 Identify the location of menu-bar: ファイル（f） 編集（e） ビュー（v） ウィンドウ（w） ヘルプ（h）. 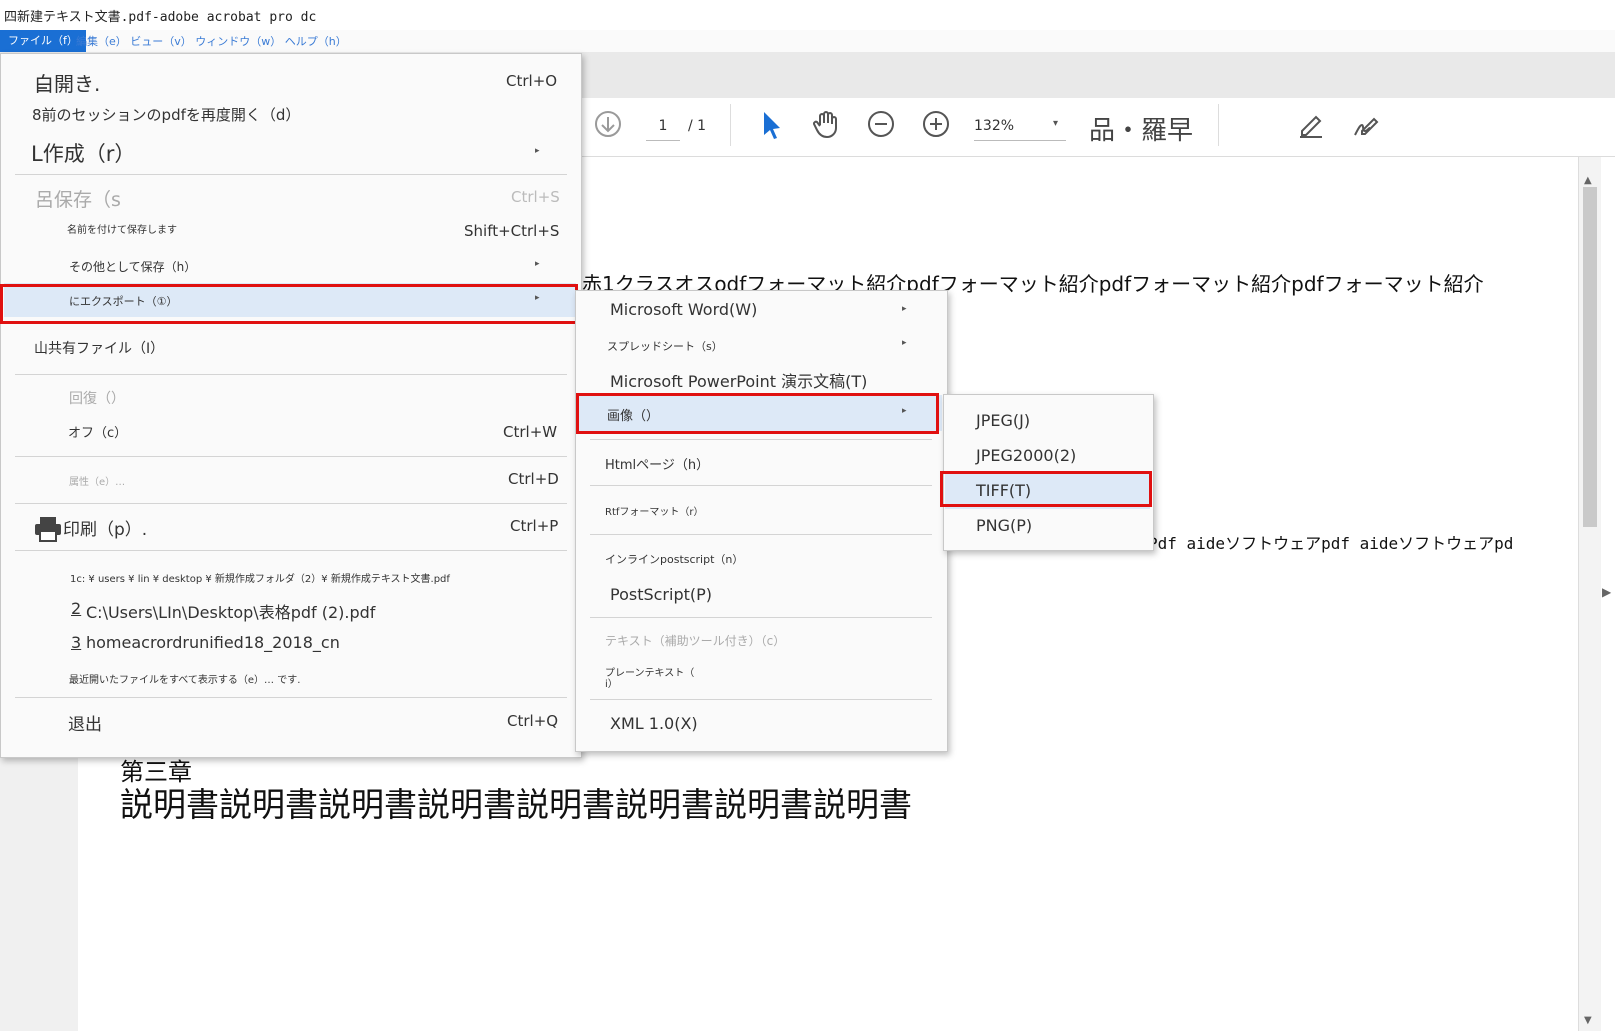
(807, 41).